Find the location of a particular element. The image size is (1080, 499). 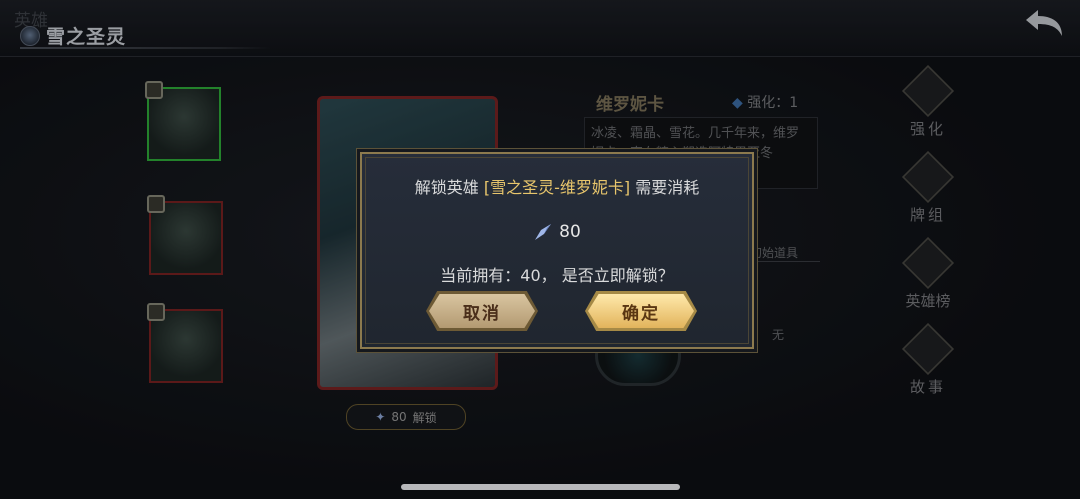

cancel-button: 取消 is located at coordinates (482, 311).